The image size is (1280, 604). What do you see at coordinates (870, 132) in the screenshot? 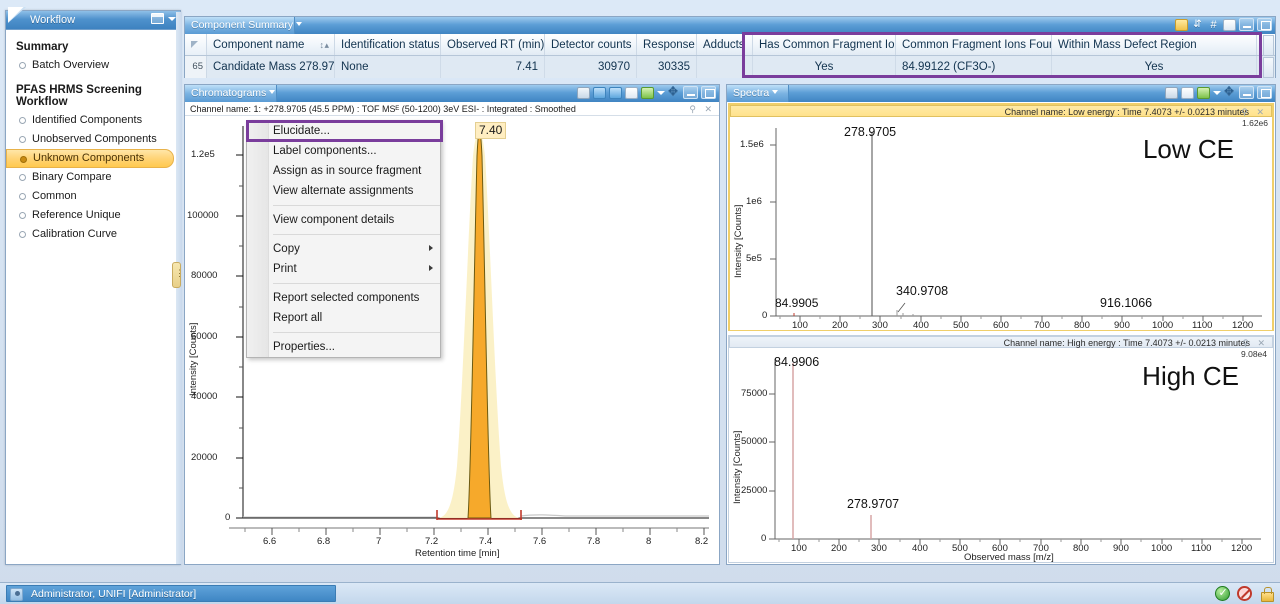
I see `peak-annotation-278: 278.9705` at bounding box center [870, 132].